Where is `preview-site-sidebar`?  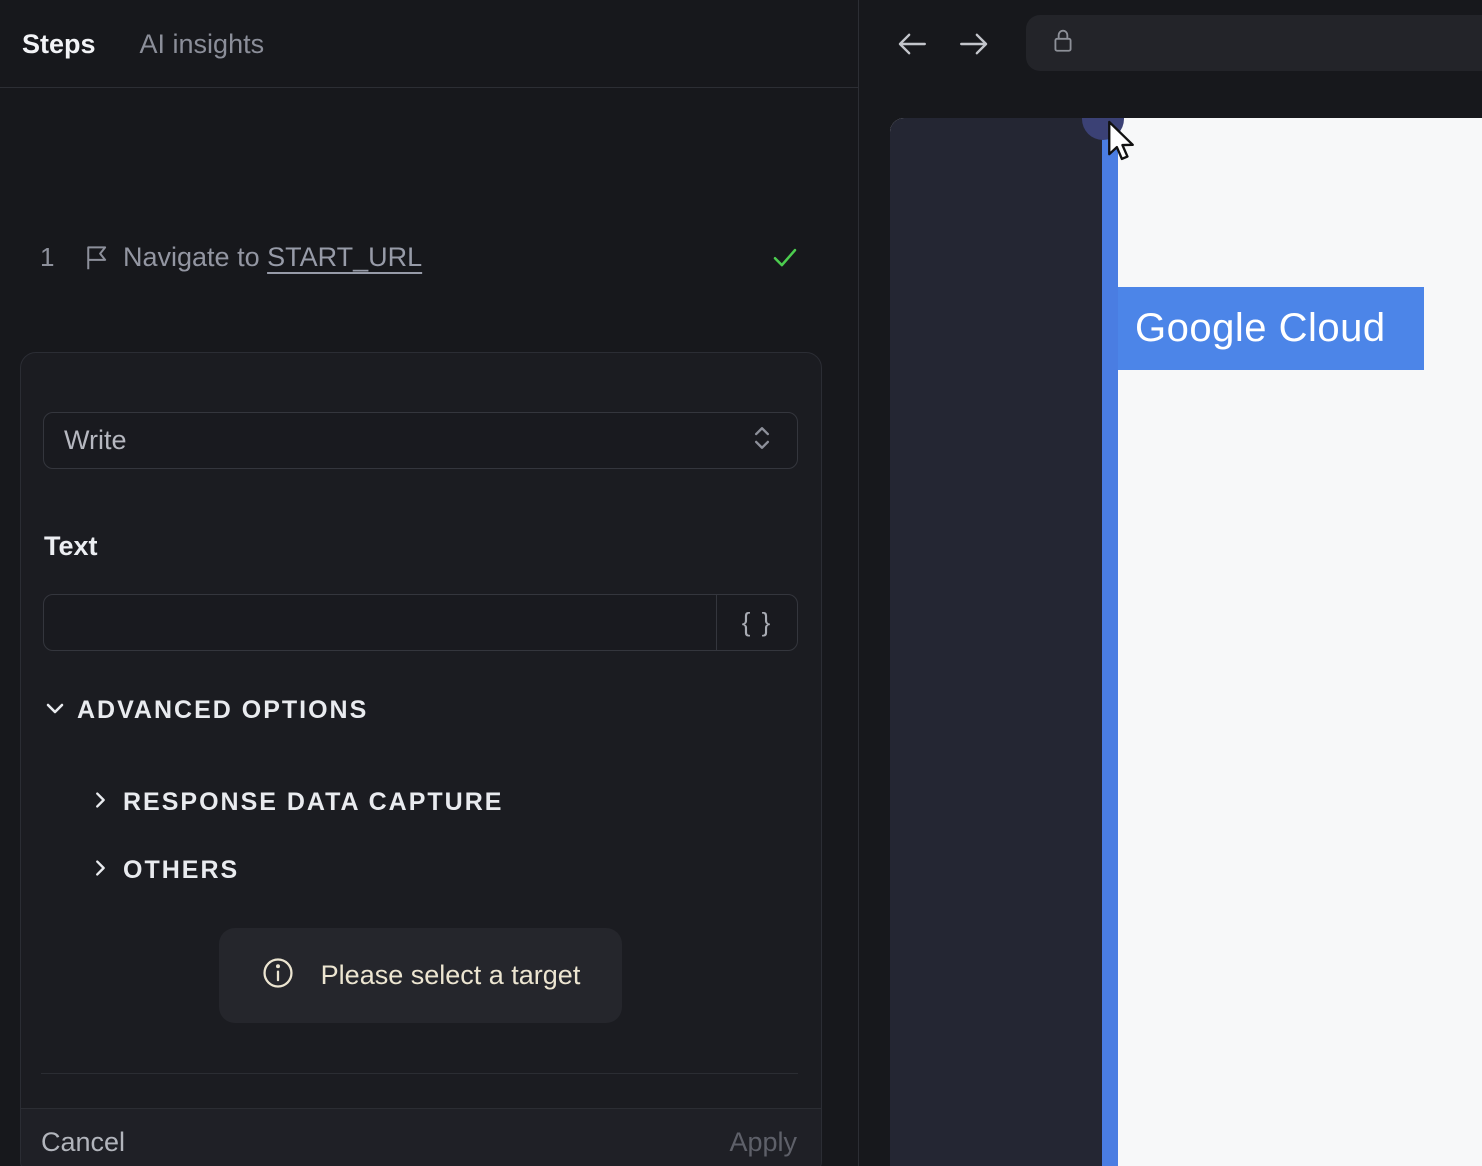
preview-site-sidebar is located at coordinates (996, 642).